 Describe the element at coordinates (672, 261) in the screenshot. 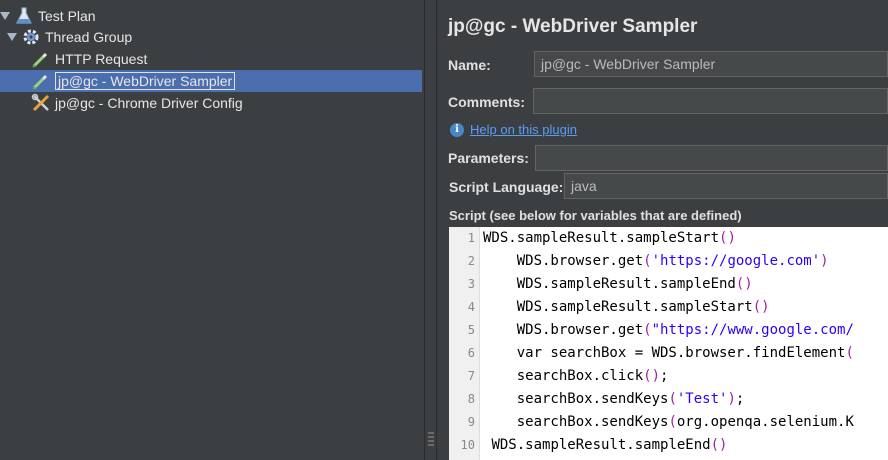

I see `code-text: WDS.browser.get('https://google.com')` at that location.